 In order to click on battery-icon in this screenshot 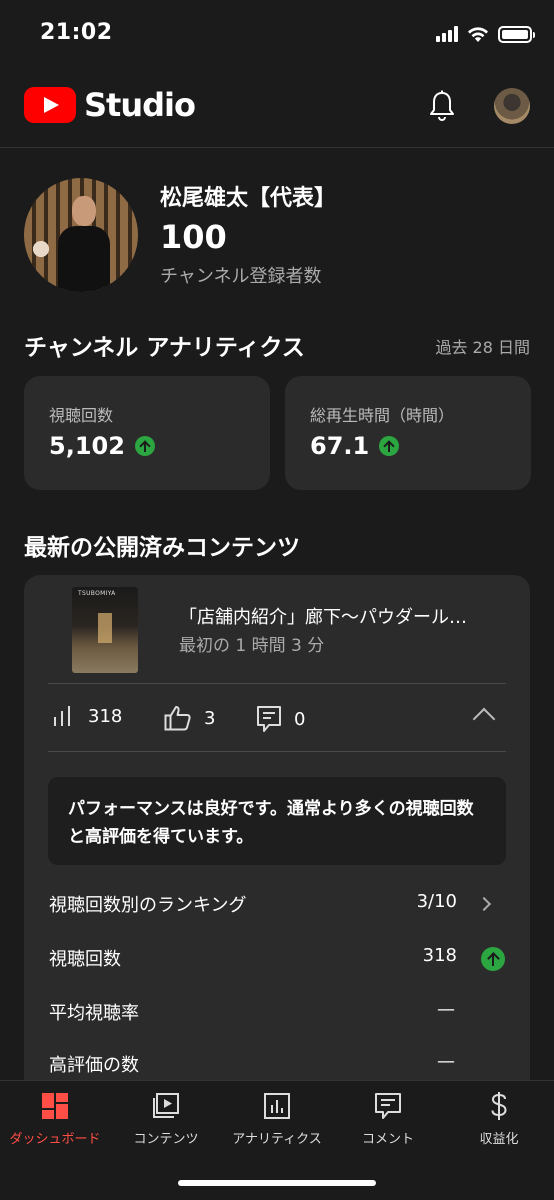, I will do `click(516, 34)`.